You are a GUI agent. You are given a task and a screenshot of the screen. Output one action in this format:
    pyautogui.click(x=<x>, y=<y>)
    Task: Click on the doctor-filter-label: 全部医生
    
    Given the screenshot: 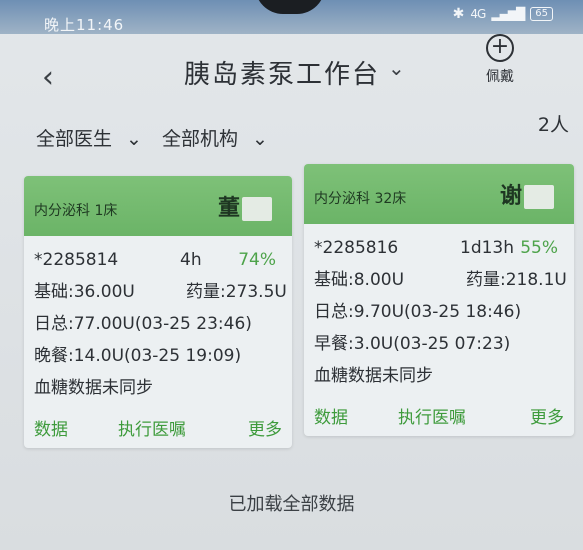 What is the action you would take?
    pyautogui.click(x=74, y=139)
    